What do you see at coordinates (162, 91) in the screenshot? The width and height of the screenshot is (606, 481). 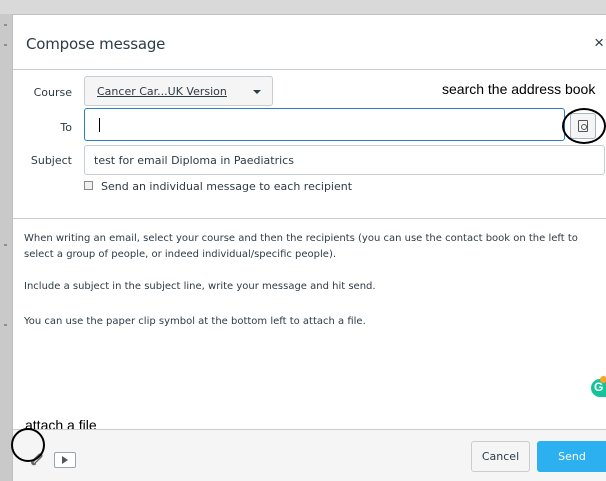 I see `course-select-value: Cancer Car...UK Version` at bounding box center [162, 91].